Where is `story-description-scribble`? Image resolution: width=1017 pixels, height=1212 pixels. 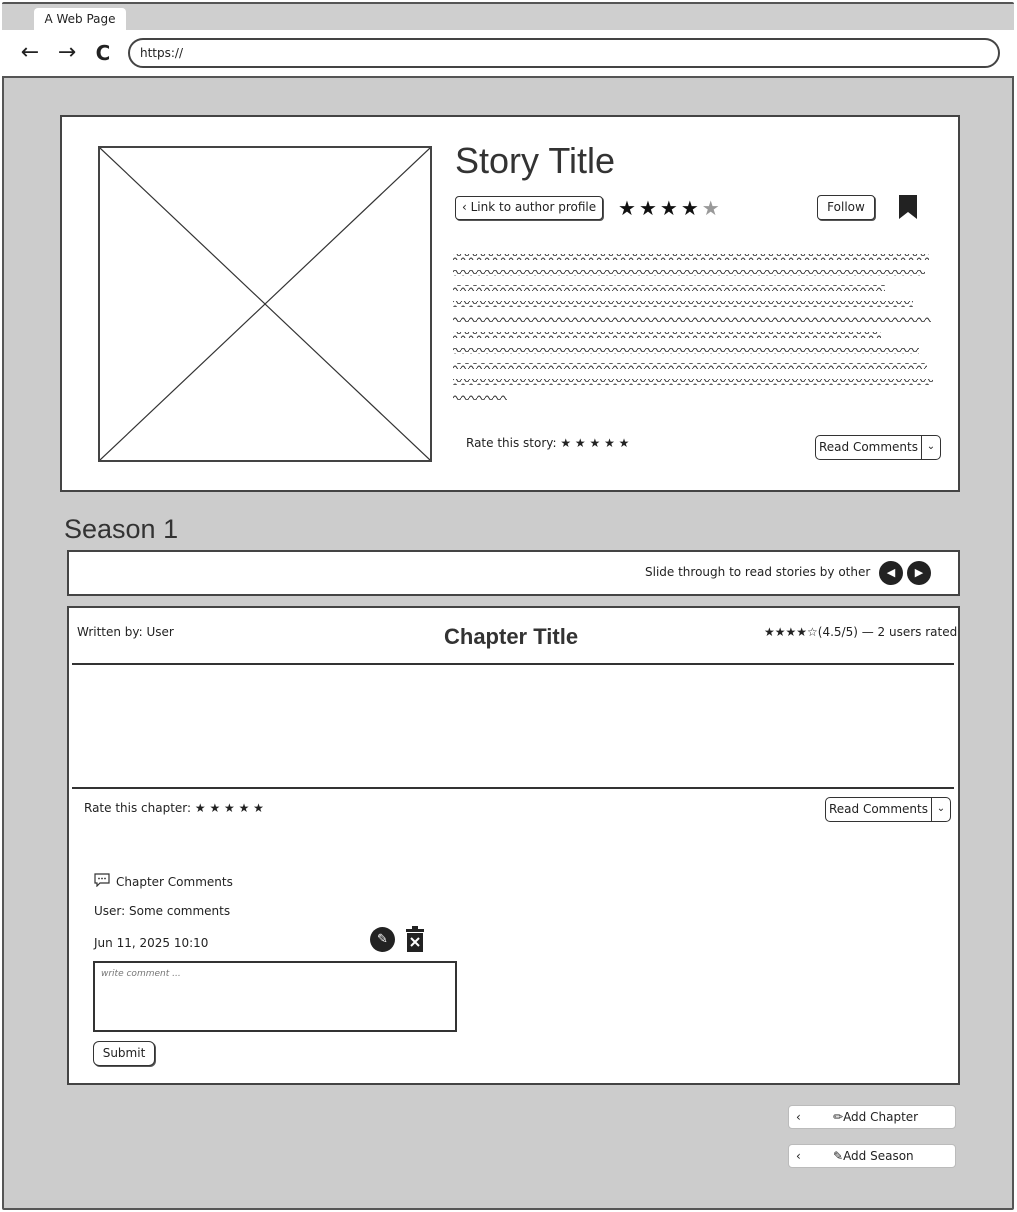 story-description-scribble is located at coordinates (695, 330).